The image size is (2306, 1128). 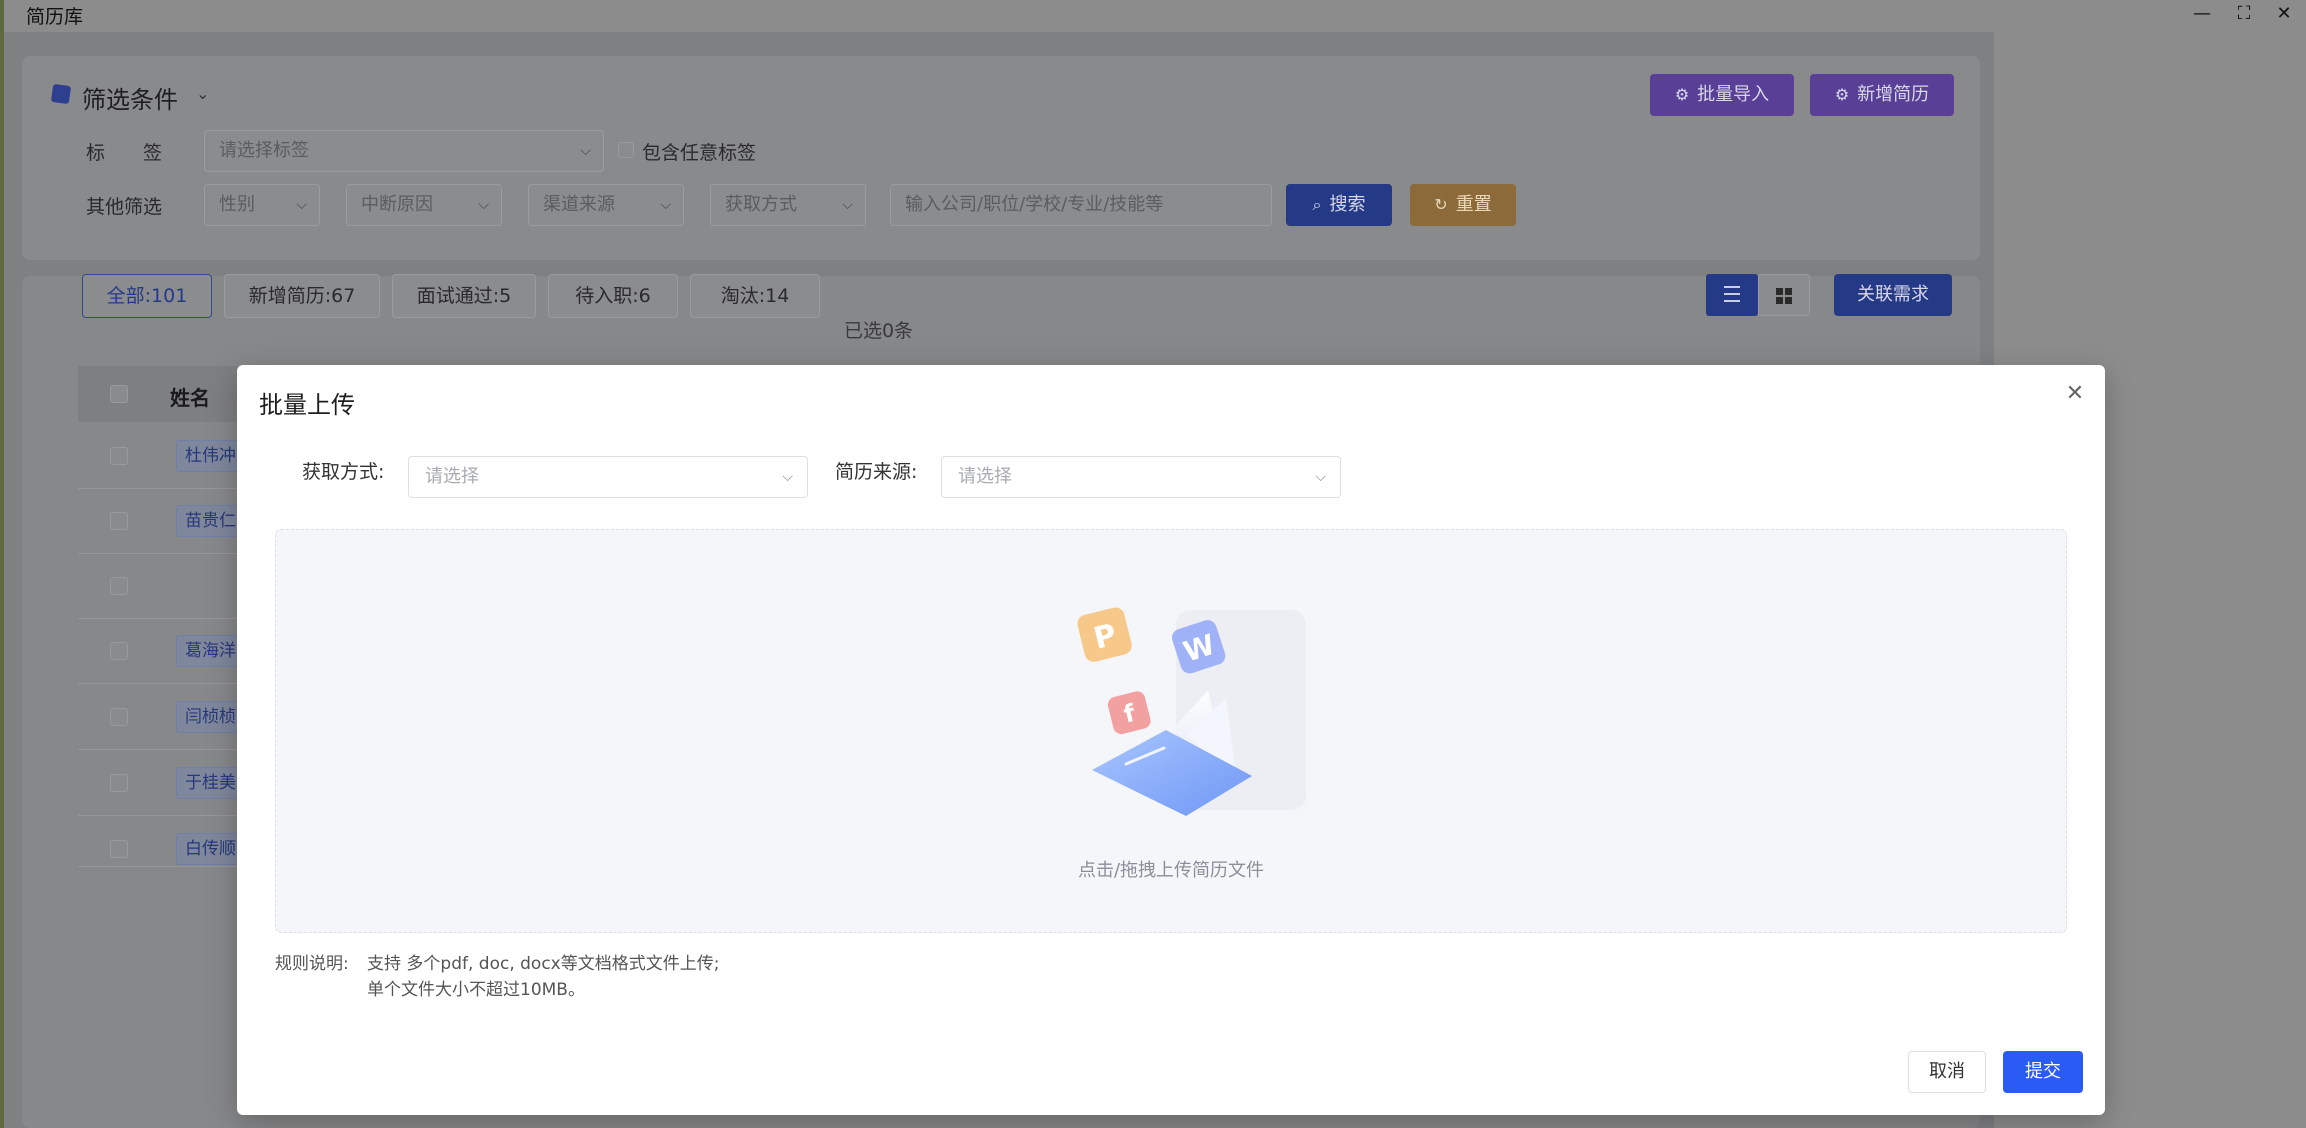 What do you see at coordinates (613, 296) in the screenshot?
I see `tab-pending-onboard: 待入职:6` at bounding box center [613, 296].